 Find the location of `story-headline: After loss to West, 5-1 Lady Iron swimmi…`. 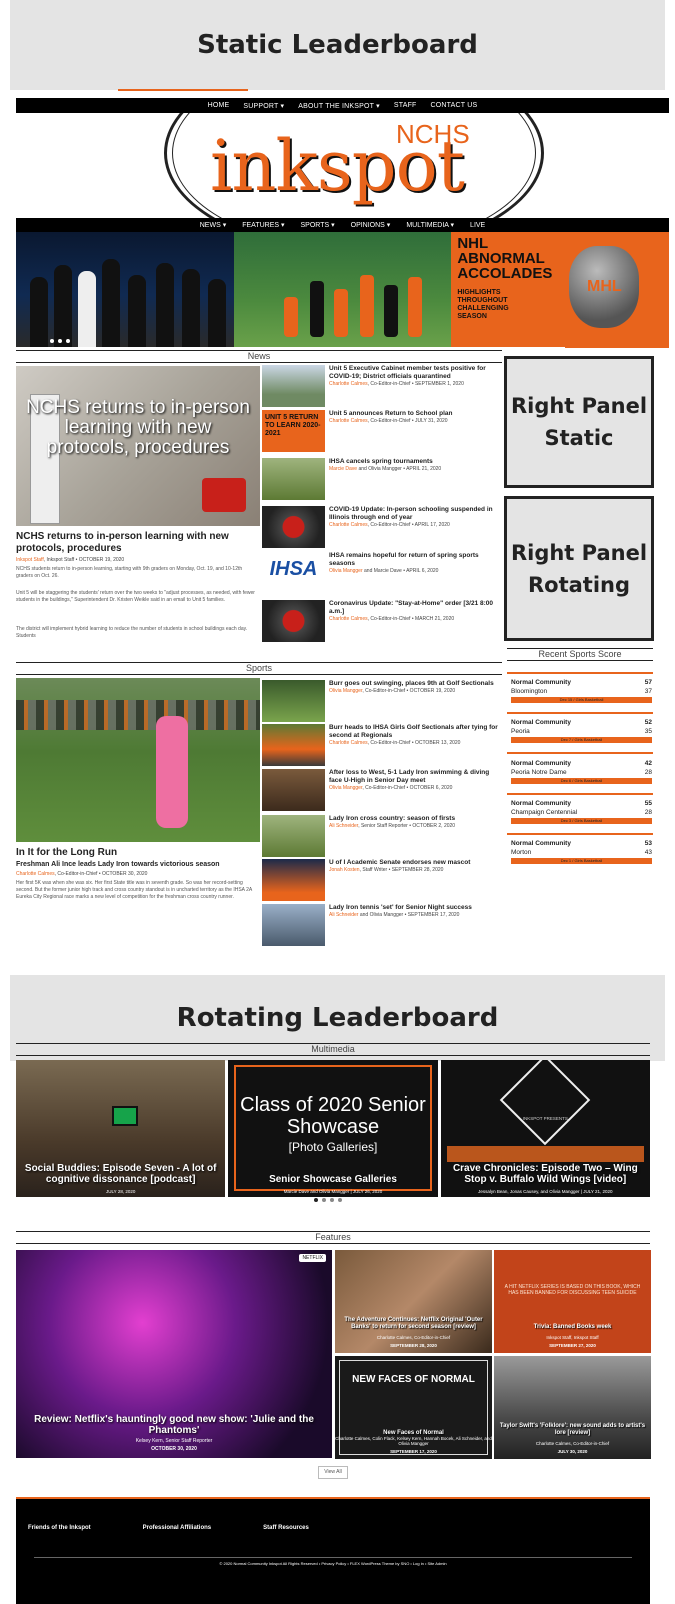

story-headline: After loss to West, 5-1 Lady Iron swimmi… is located at coordinates (415, 777).